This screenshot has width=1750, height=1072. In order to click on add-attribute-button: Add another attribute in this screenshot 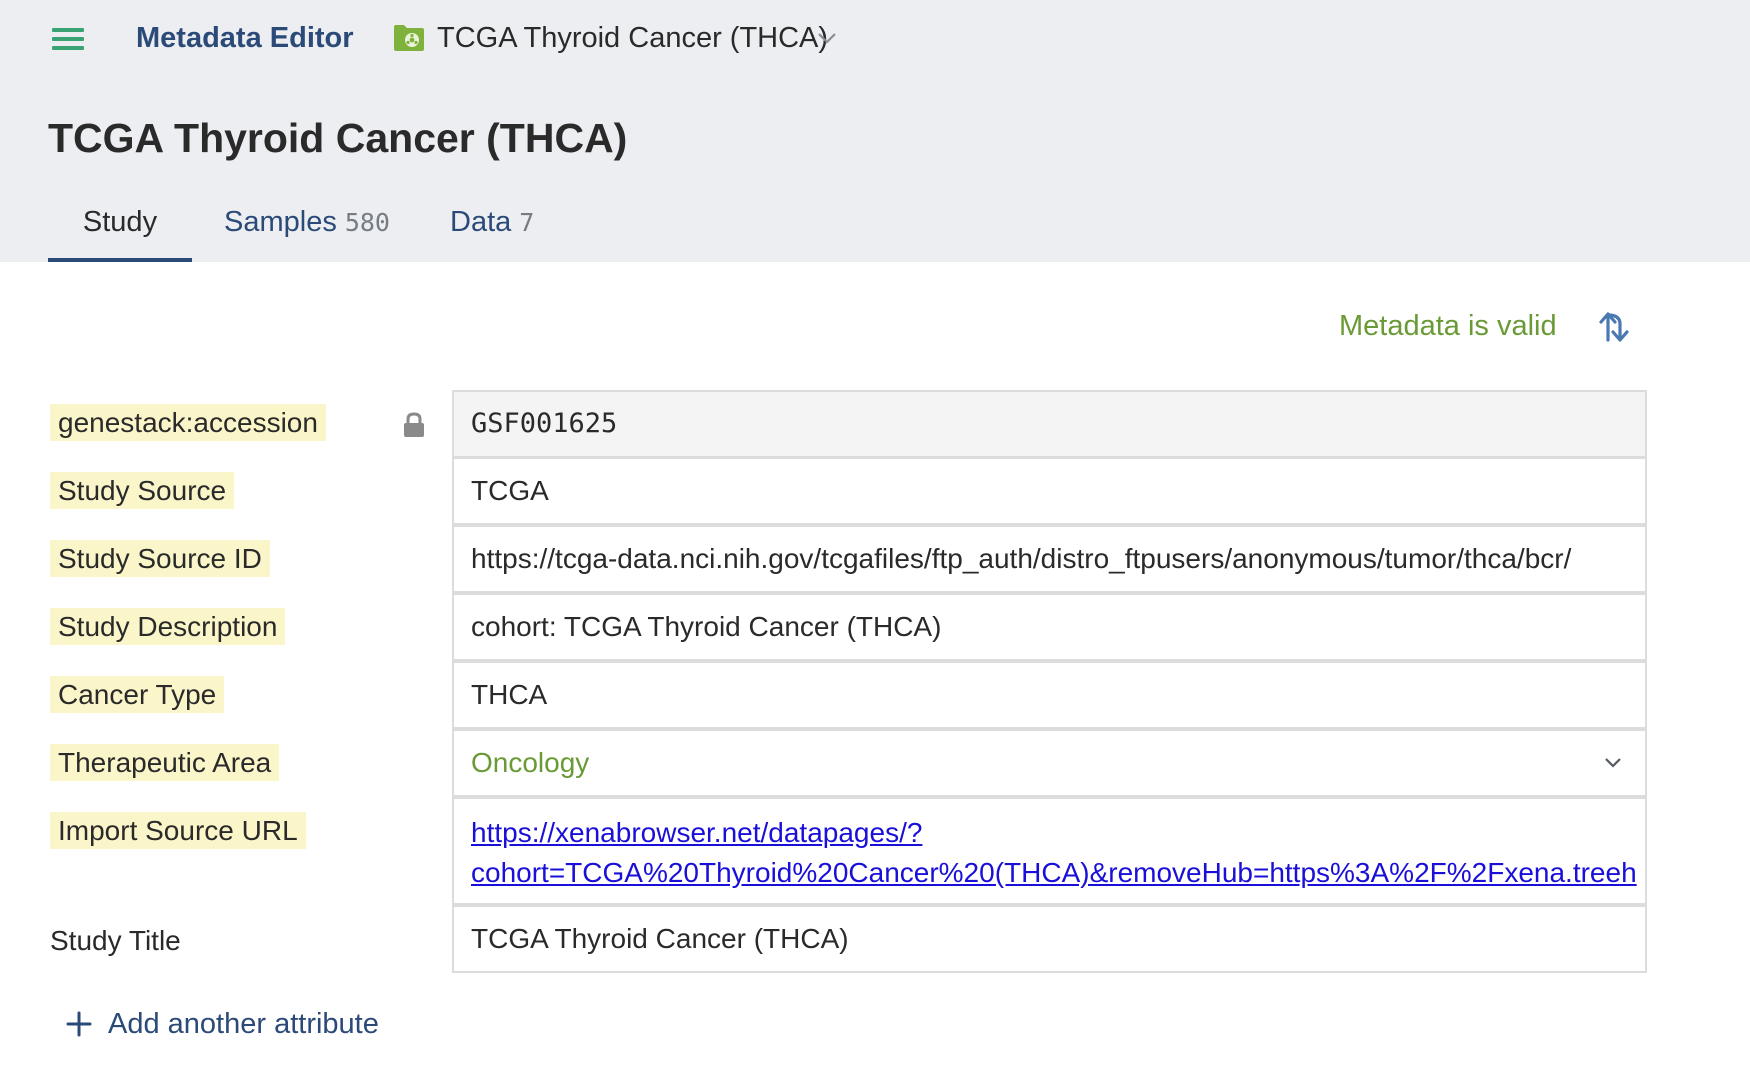, I will do `click(222, 1024)`.